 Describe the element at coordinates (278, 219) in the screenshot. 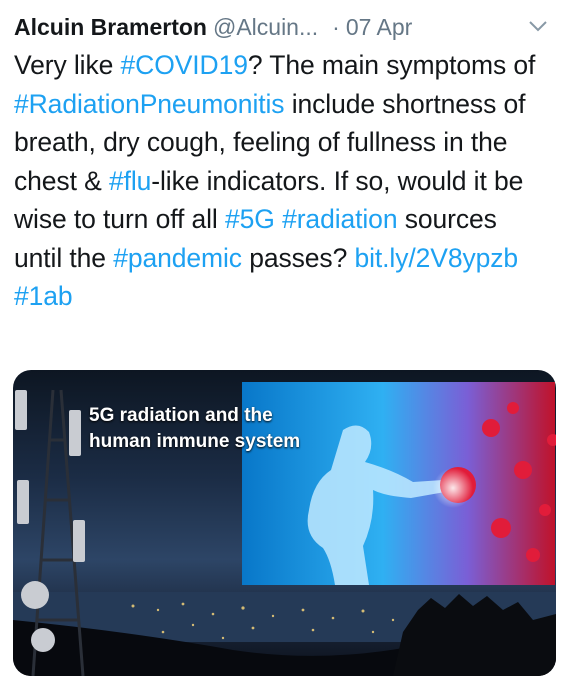

I see `tweet-text-segment` at that location.